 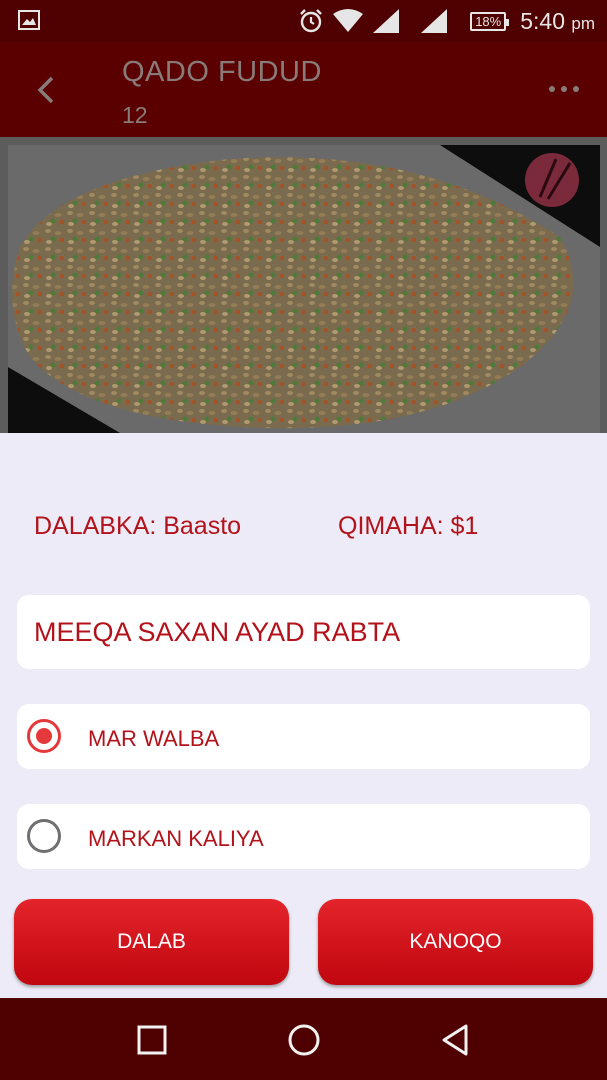 What do you see at coordinates (303, 736) in the screenshot?
I see `option-always: MAR WALBA` at bounding box center [303, 736].